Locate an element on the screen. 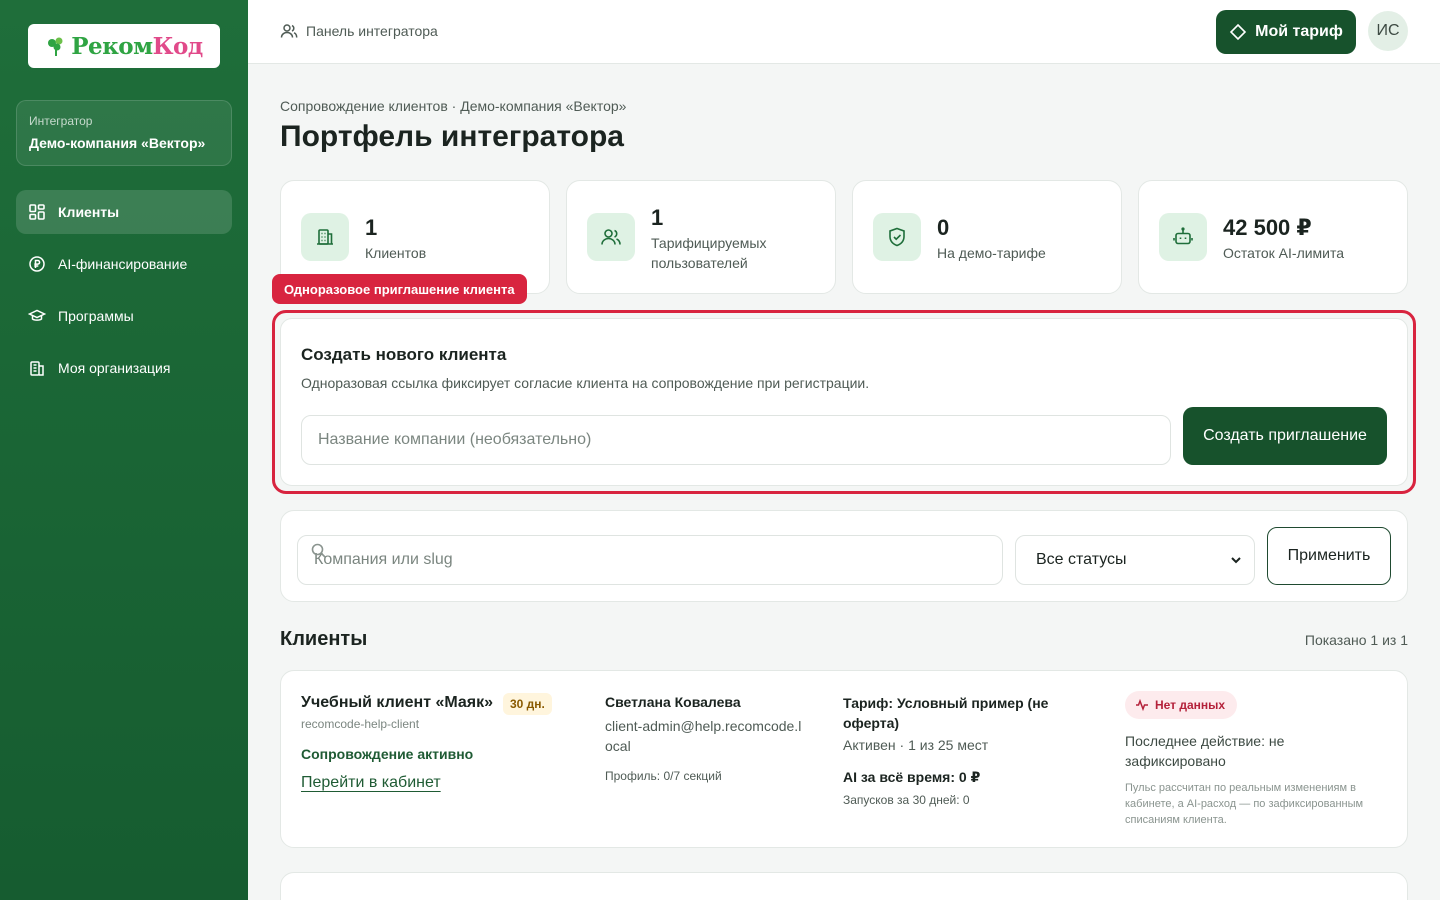 The image size is (1440, 900). chevron-down-icon is located at coordinates (1236, 560).